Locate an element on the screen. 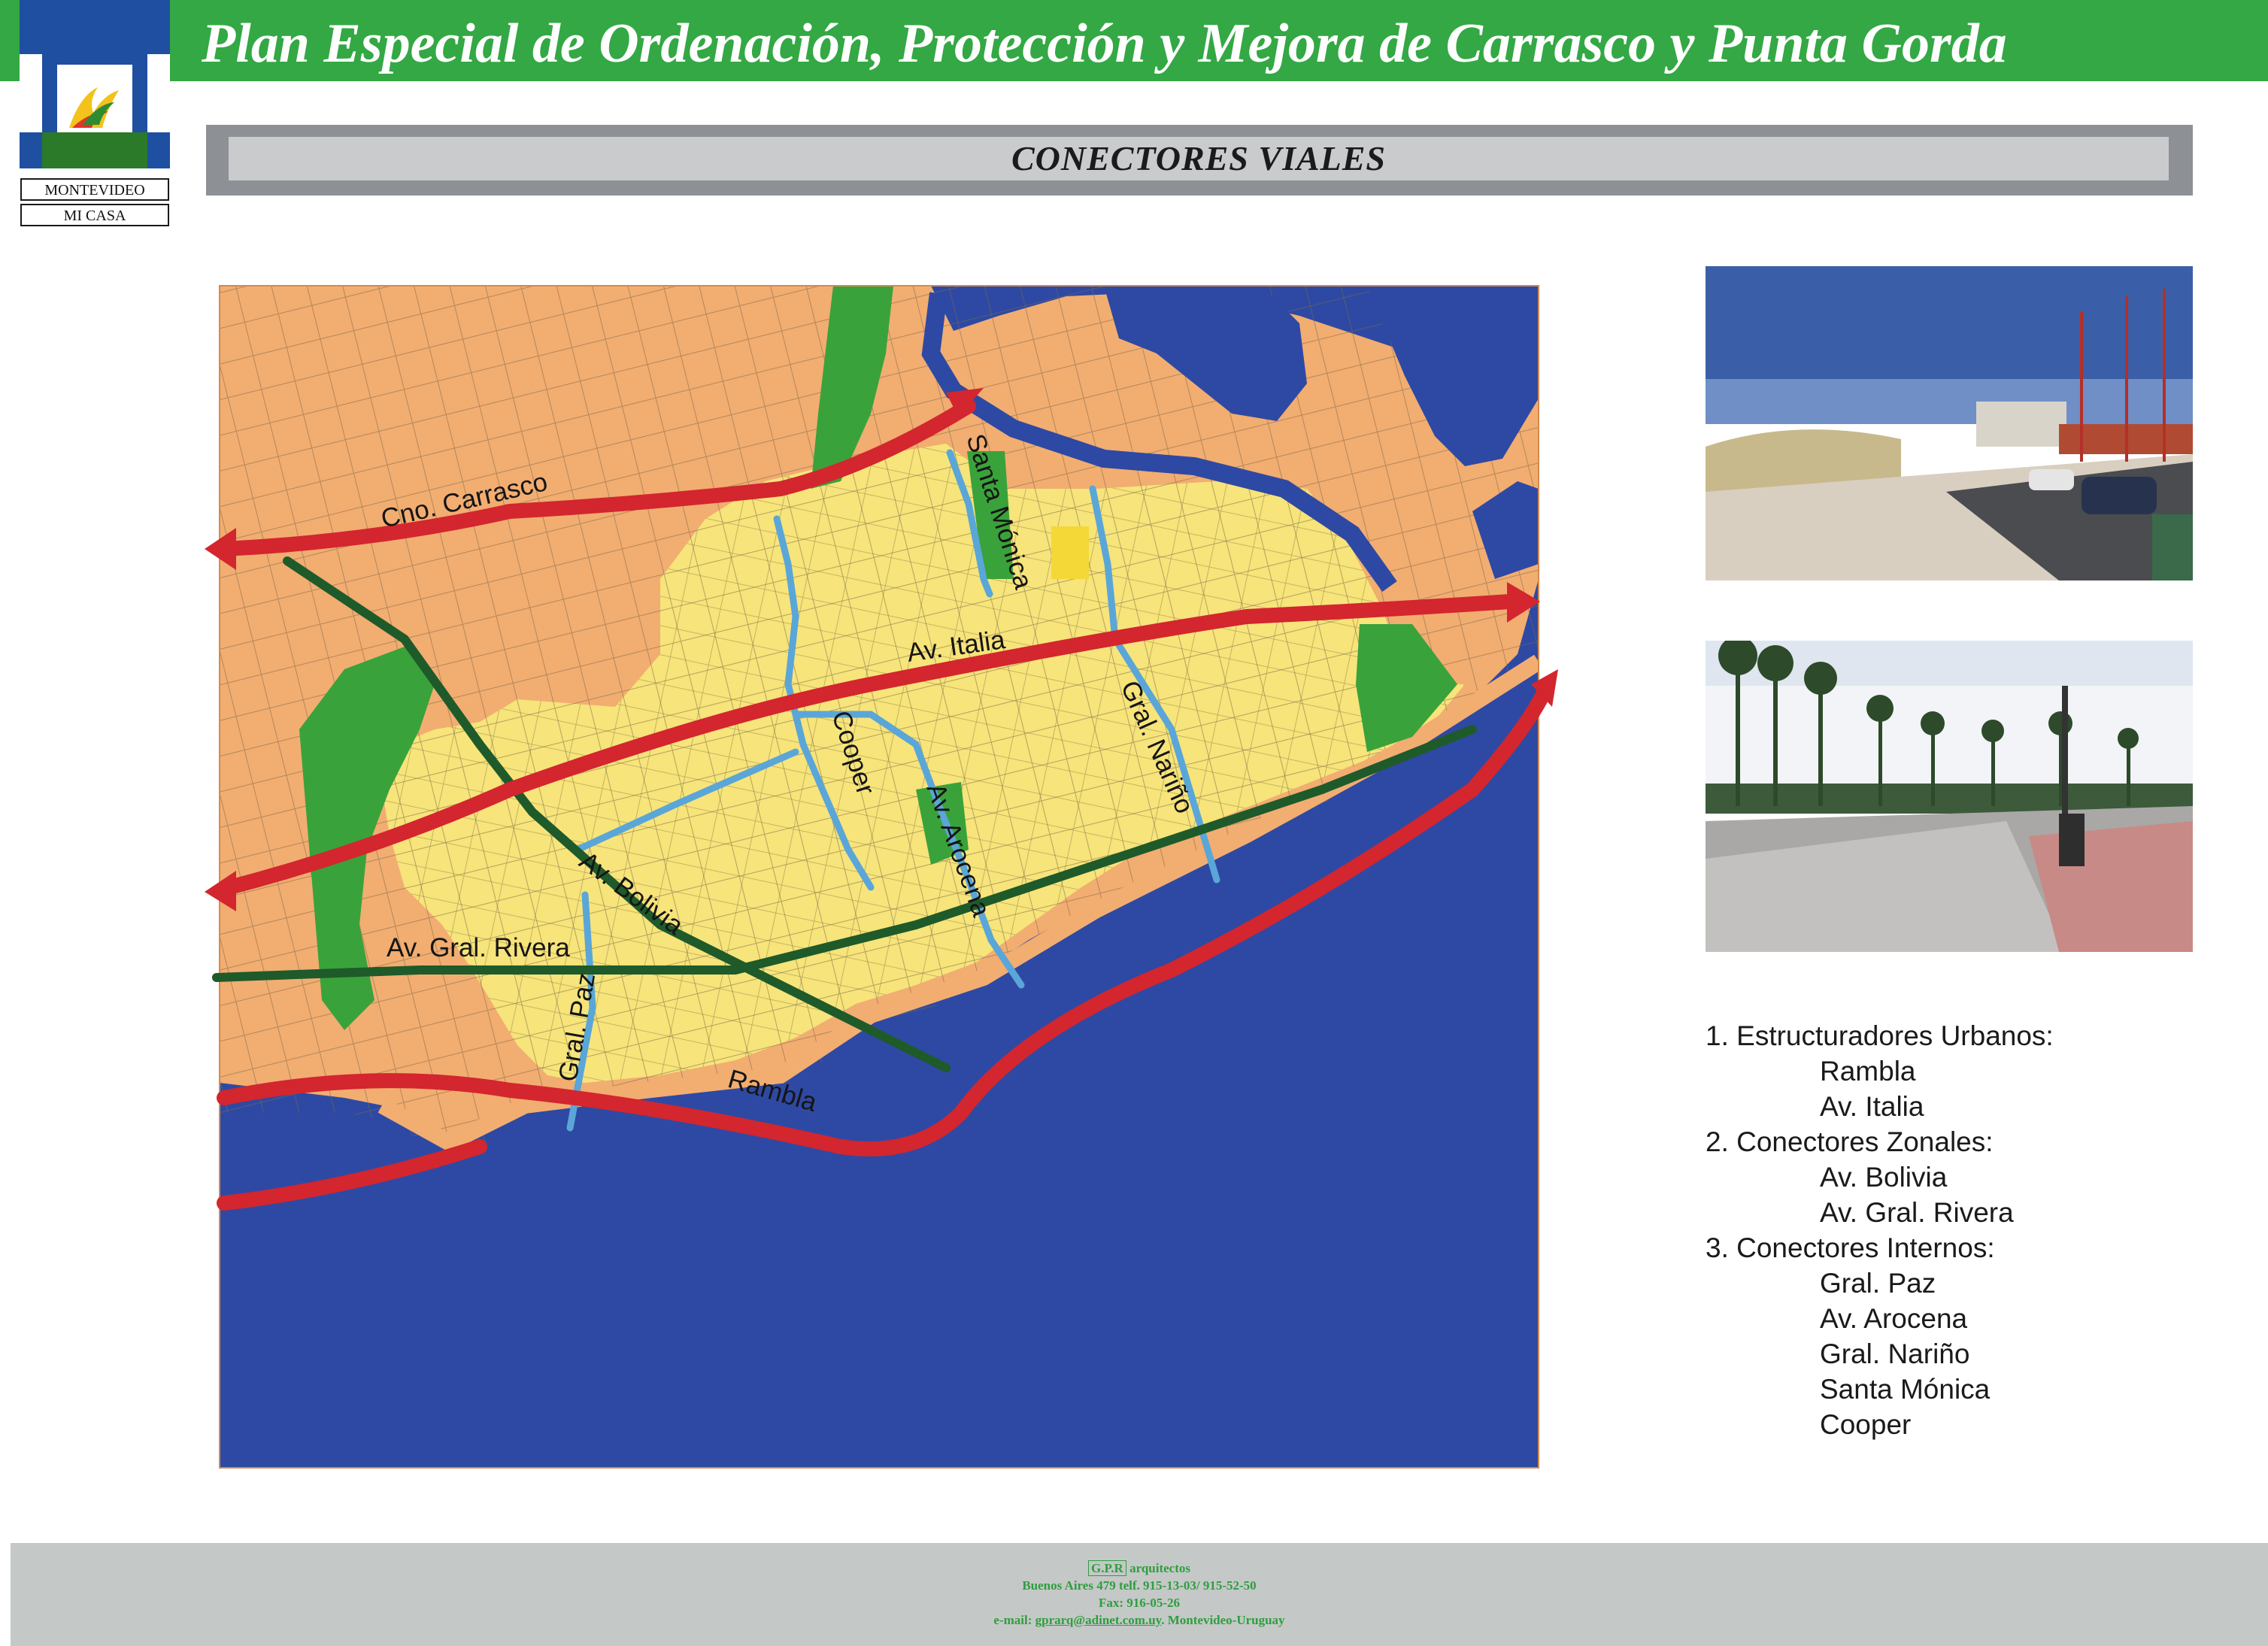 The width and height of the screenshot is (2268, 1646). photo-palm-avenue is located at coordinates (1949, 796).